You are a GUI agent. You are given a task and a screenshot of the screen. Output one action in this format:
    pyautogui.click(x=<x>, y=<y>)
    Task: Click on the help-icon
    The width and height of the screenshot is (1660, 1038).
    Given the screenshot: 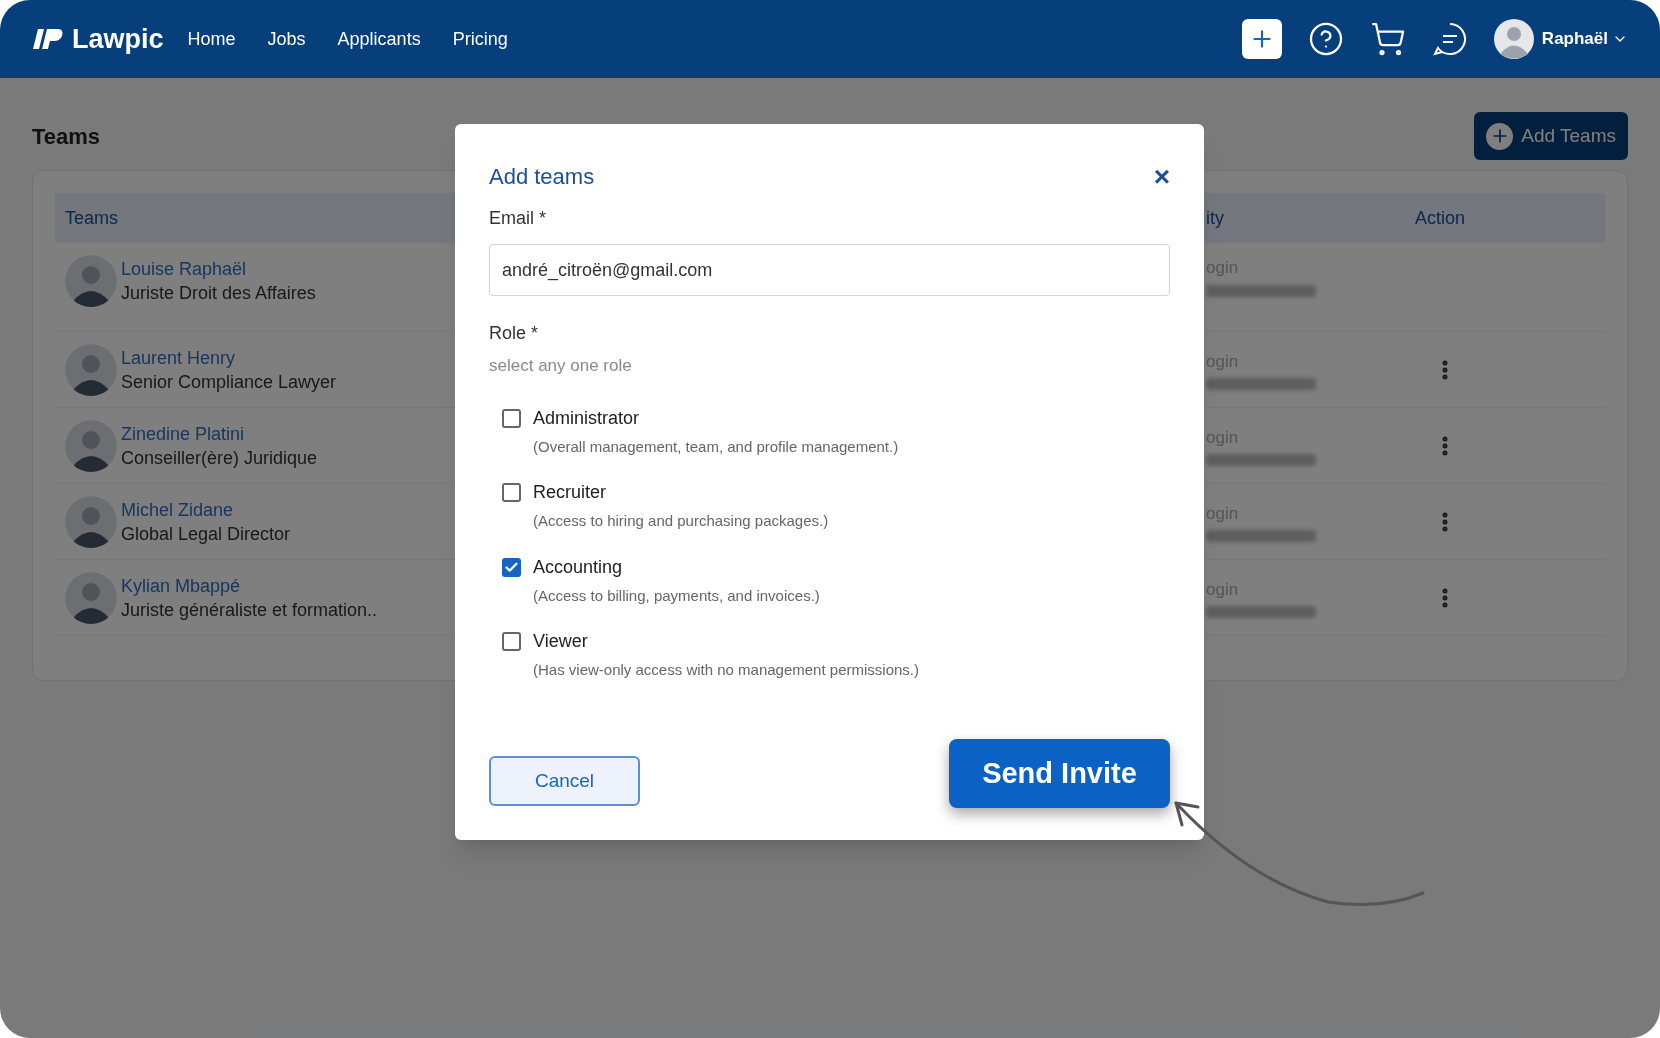 What is the action you would take?
    pyautogui.click(x=1325, y=39)
    